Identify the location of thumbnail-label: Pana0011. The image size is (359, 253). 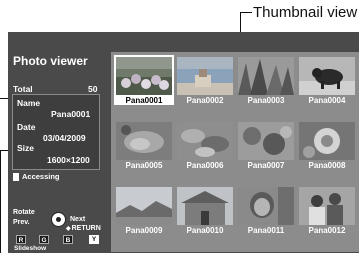
(266, 230).